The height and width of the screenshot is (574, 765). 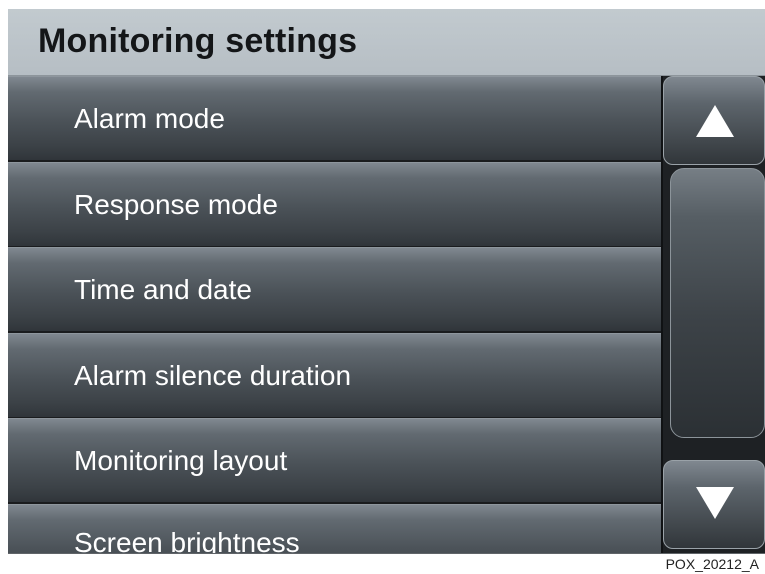 I want to click on triangle-up-icon, so click(x=715, y=121).